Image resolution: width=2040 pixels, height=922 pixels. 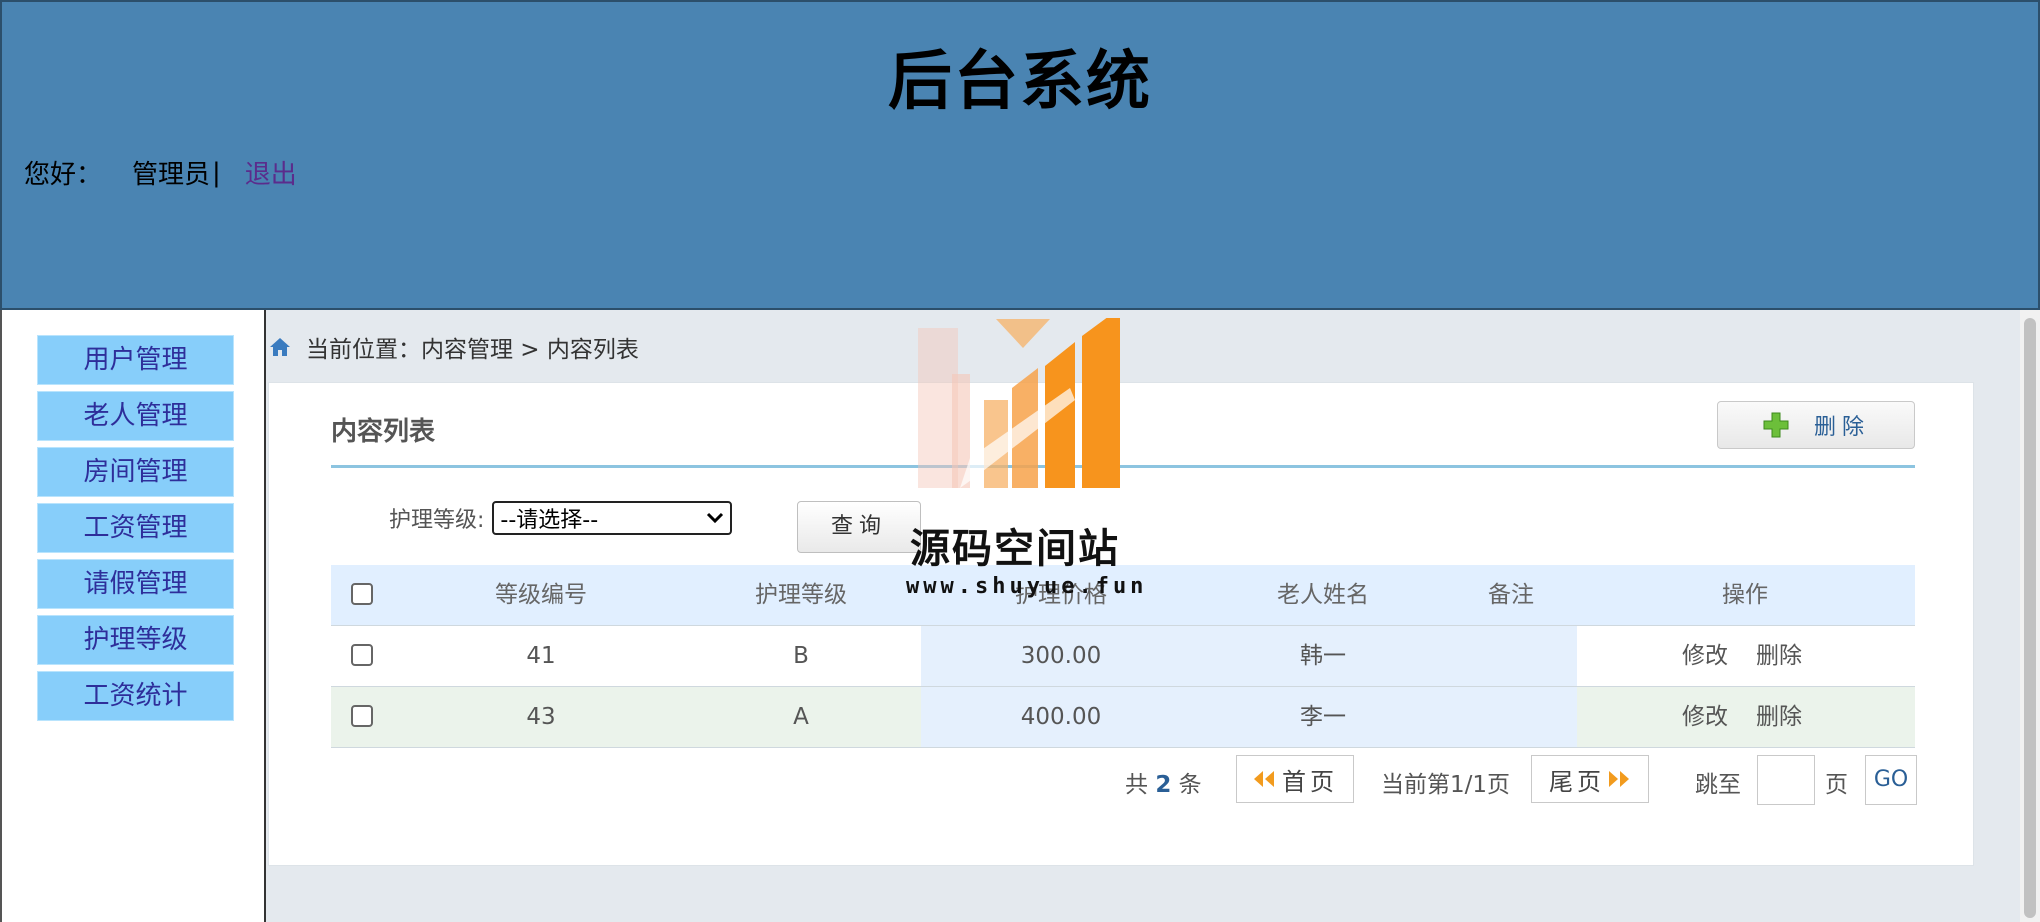 What do you see at coordinates (1015, 549) in the screenshot?
I see `watermark-title: 源码空间站` at bounding box center [1015, 549].